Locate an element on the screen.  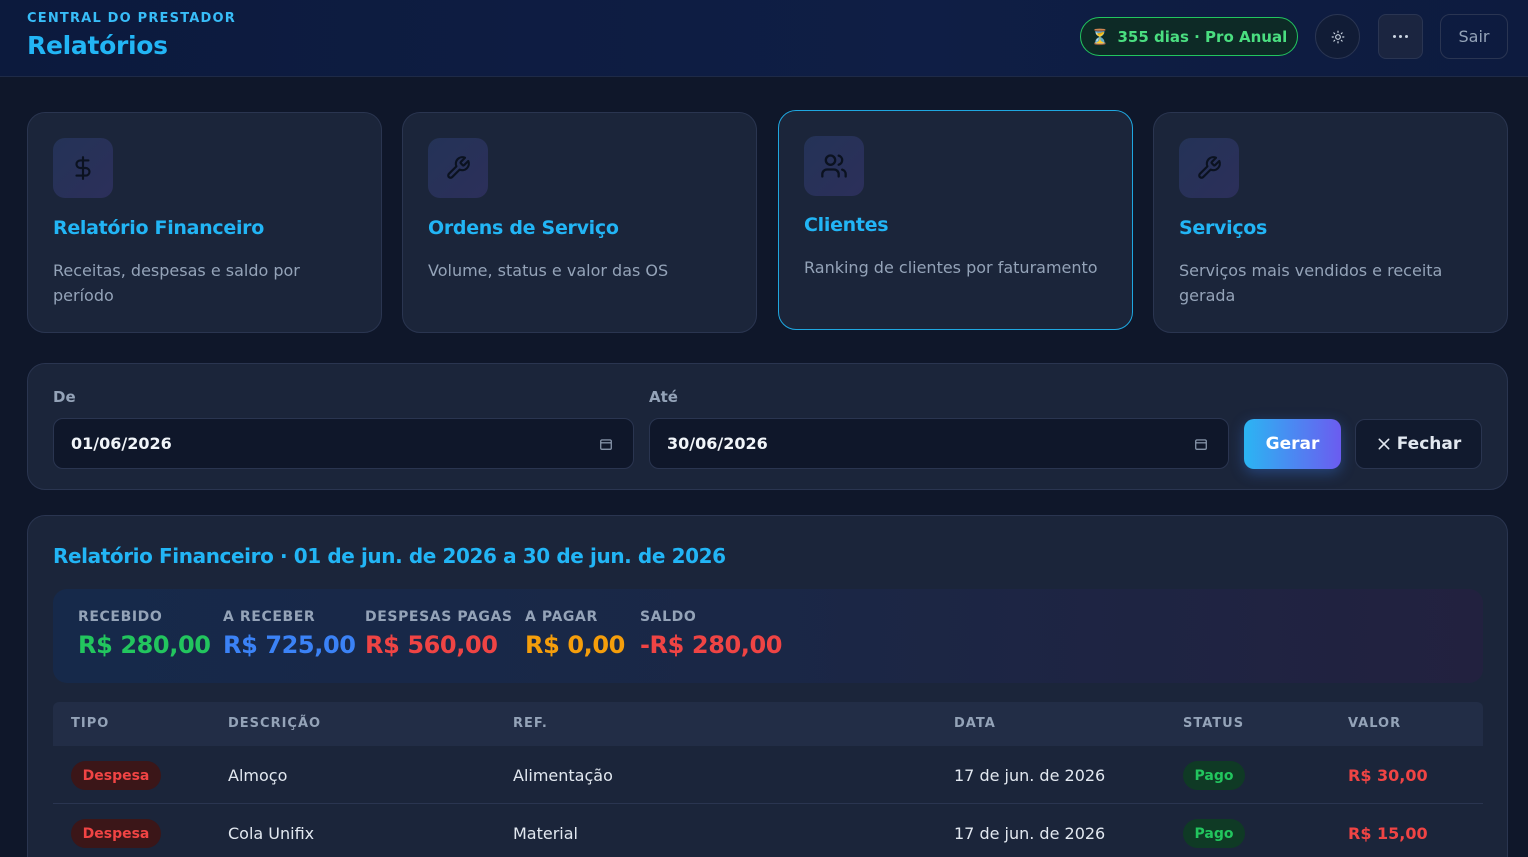
column-header-tipo: TIPO is located at coordinates (90, 723).